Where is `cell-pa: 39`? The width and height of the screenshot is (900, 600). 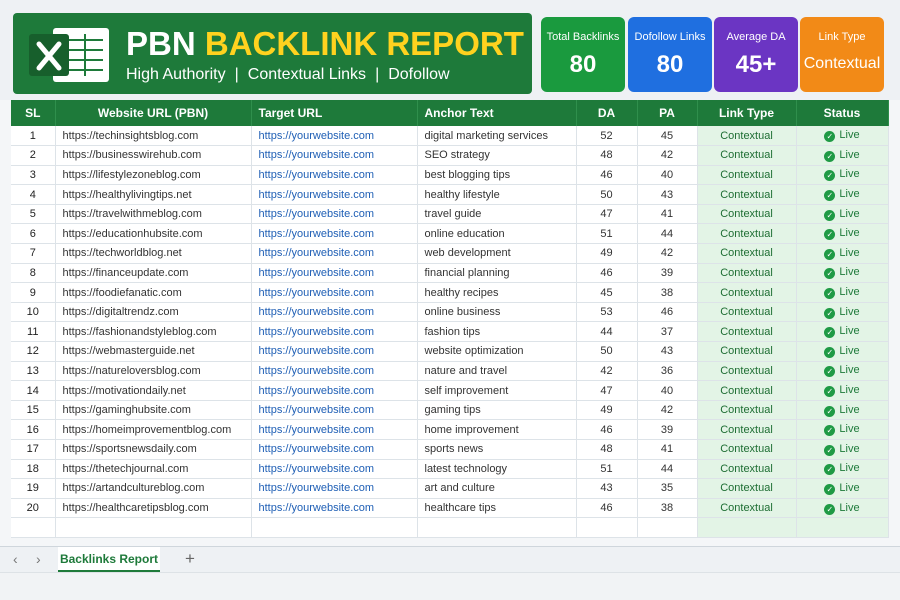 cell-pa: 39 is located at coordinates (667, 429).